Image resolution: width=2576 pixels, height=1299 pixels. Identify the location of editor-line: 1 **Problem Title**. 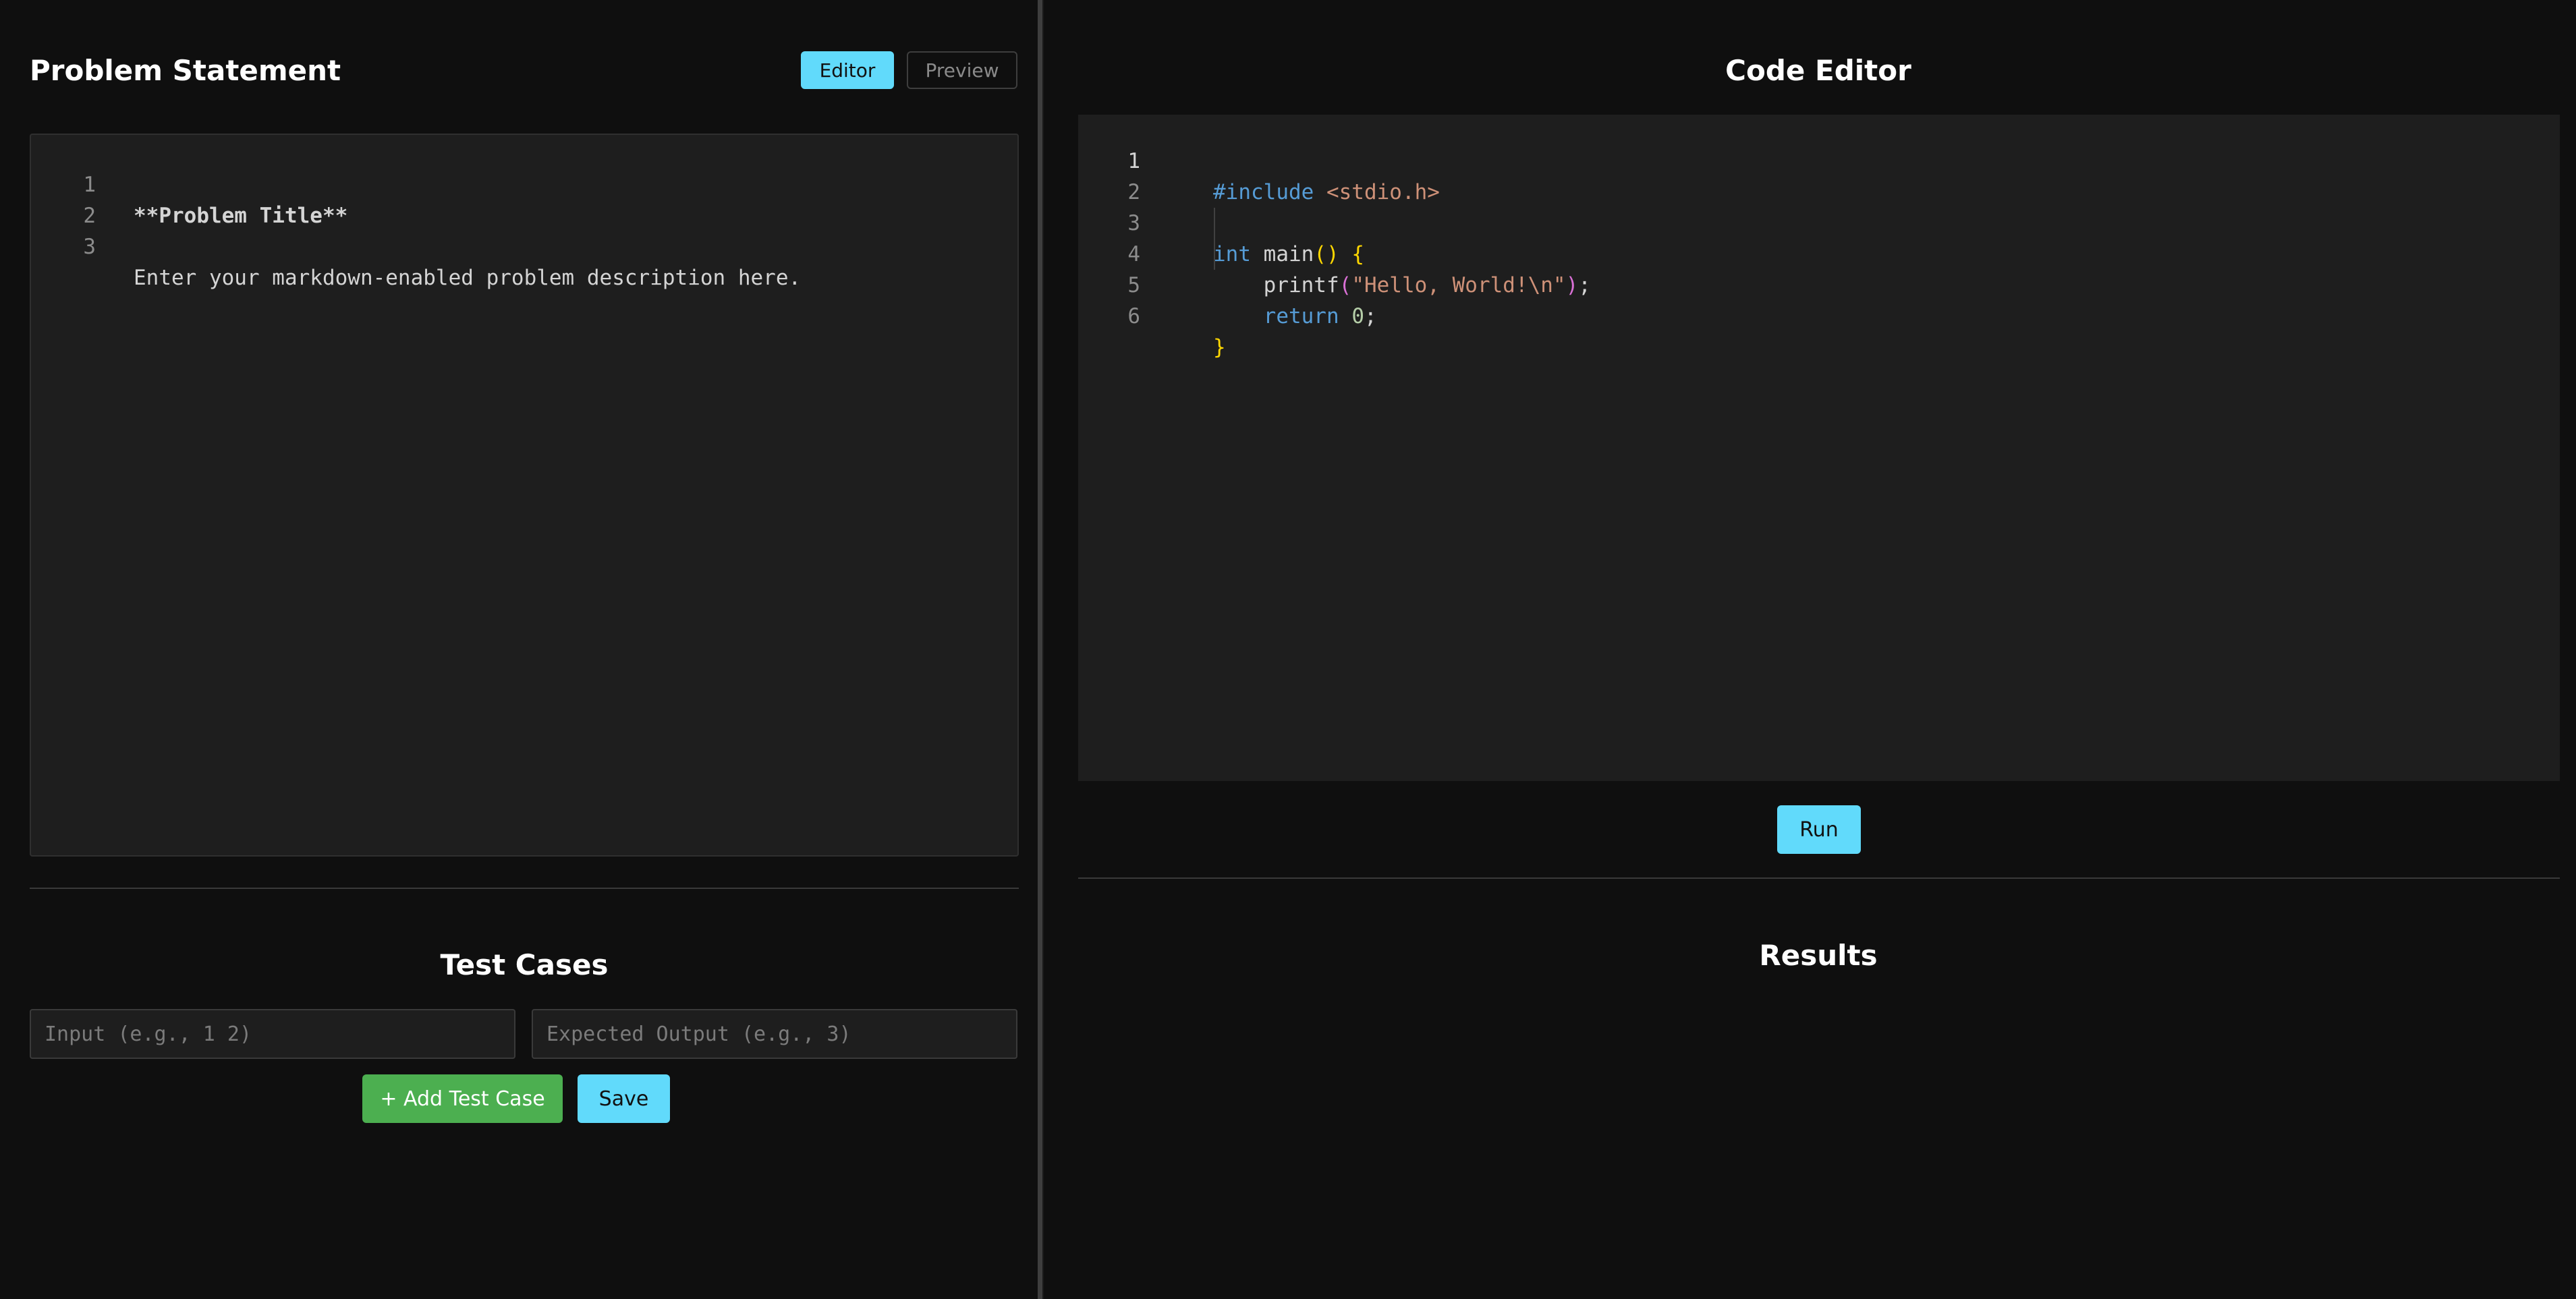
(524, 183).